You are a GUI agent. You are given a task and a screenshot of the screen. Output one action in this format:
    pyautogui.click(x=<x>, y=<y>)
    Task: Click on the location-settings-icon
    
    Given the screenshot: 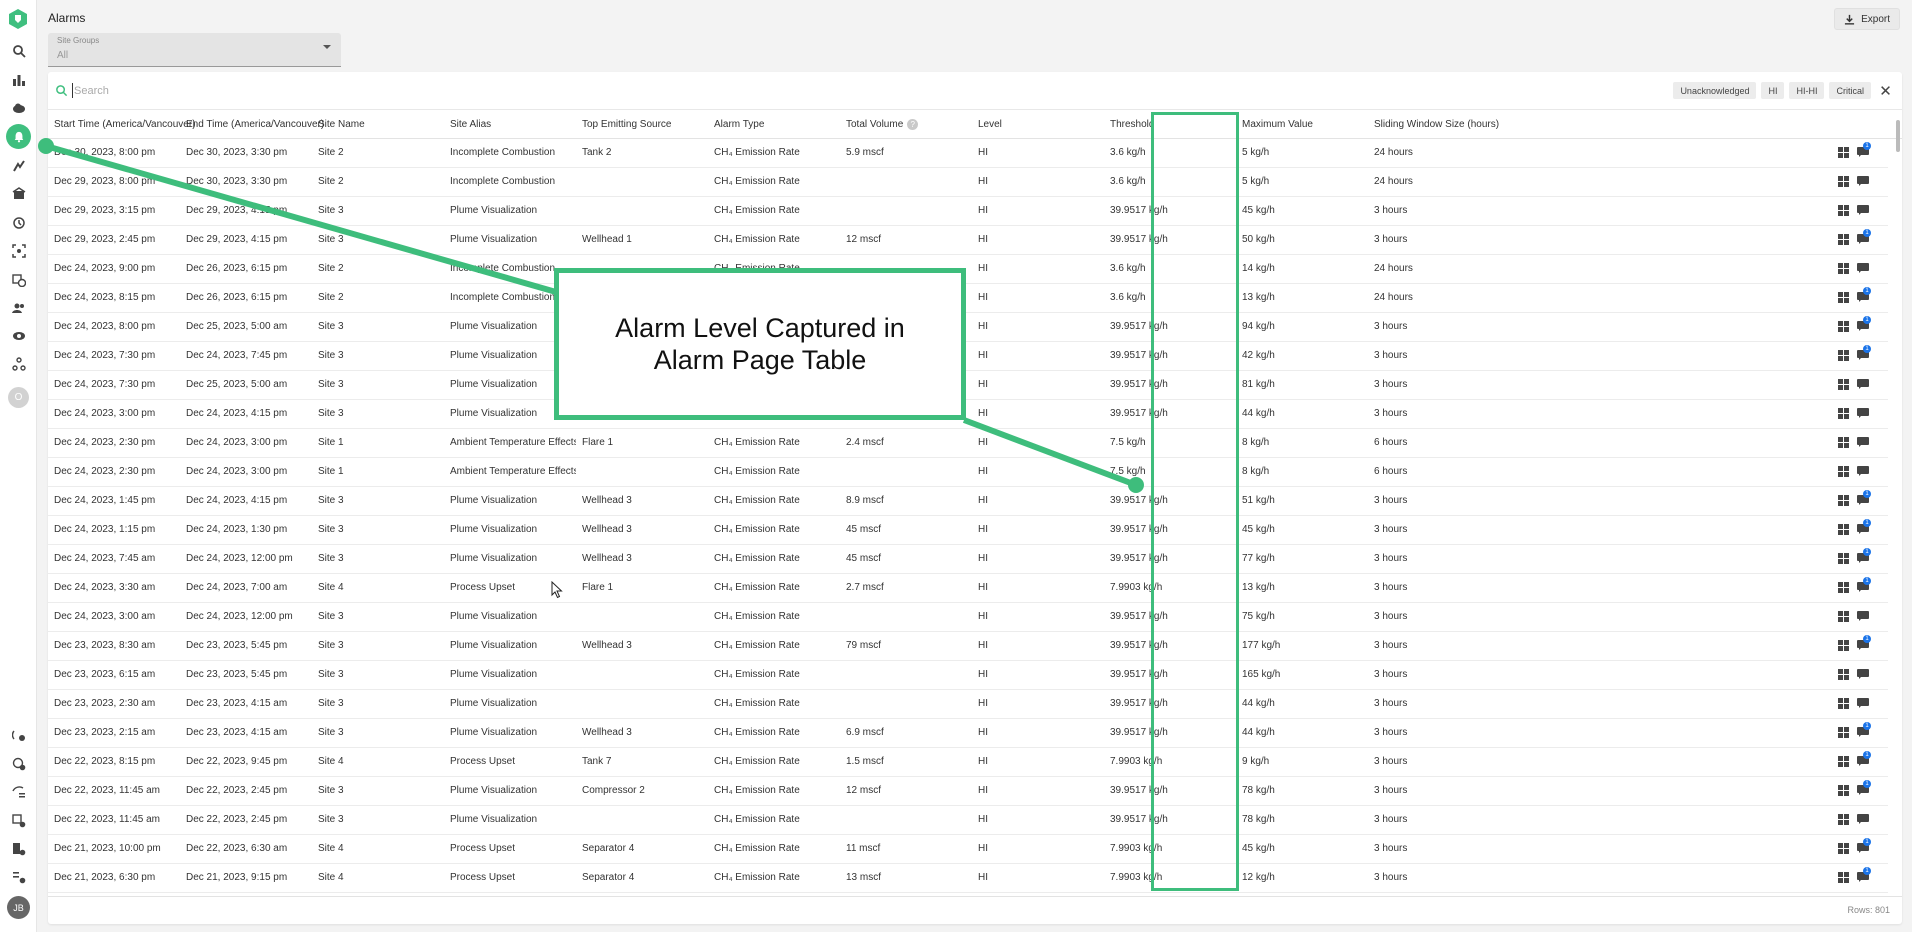 What is the action you would take?
    pyautogui.click(x=18, y=820)
    